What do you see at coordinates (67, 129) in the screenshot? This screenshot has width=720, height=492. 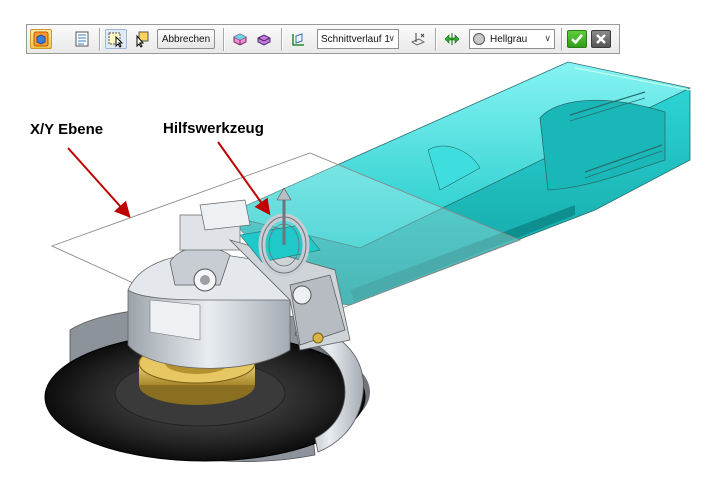 I see `plane-label: X/Y Ebene` at bounding box center [67, 129].